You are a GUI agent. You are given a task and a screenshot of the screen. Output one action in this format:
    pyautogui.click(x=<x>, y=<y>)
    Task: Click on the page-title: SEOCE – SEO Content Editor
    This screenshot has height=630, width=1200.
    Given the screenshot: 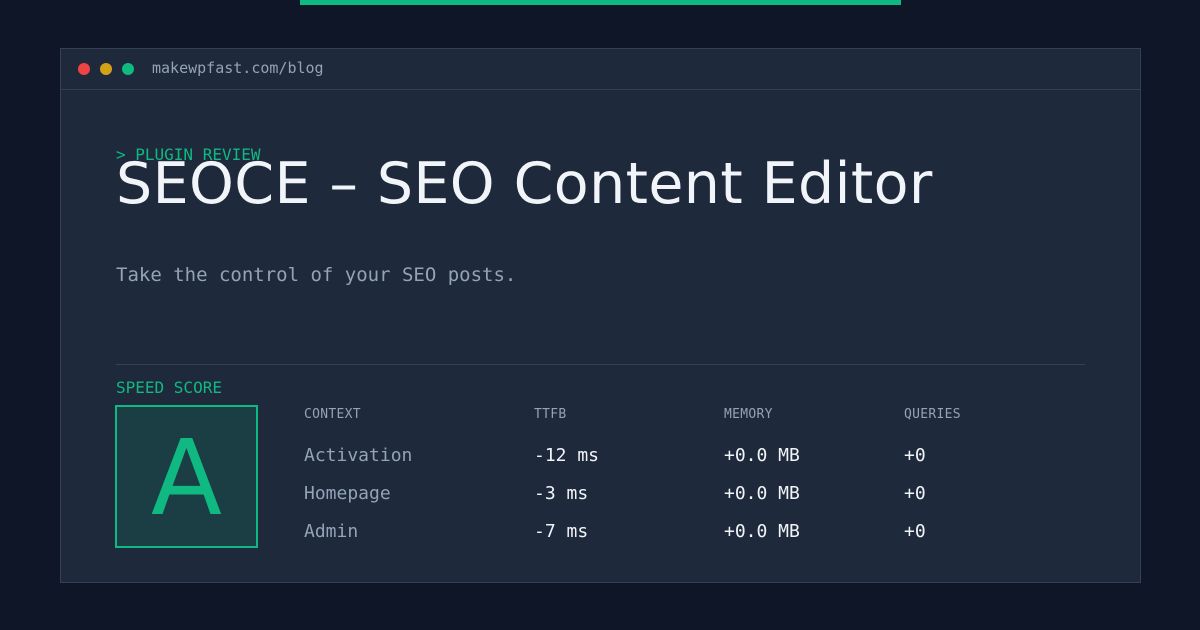 What is the action you would take?
    pyautogui.click(x=524, y=184)
    